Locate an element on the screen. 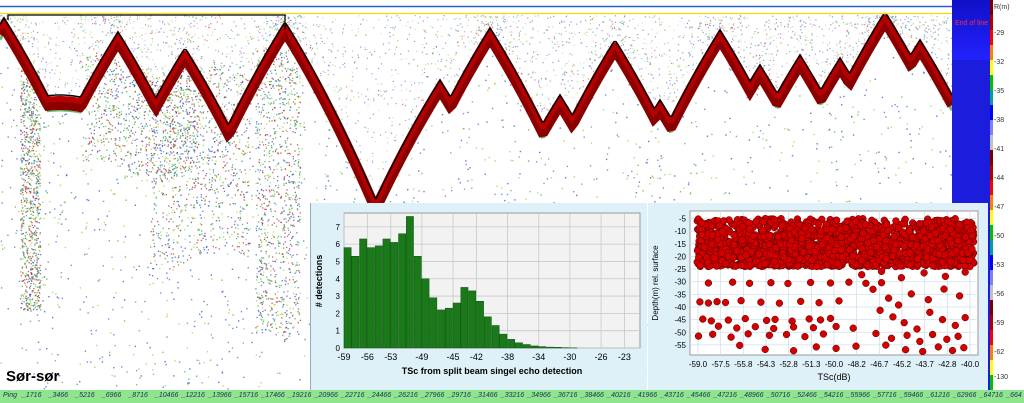  scatter-x-tick: -48.2 is located at coordinates (857, 364).